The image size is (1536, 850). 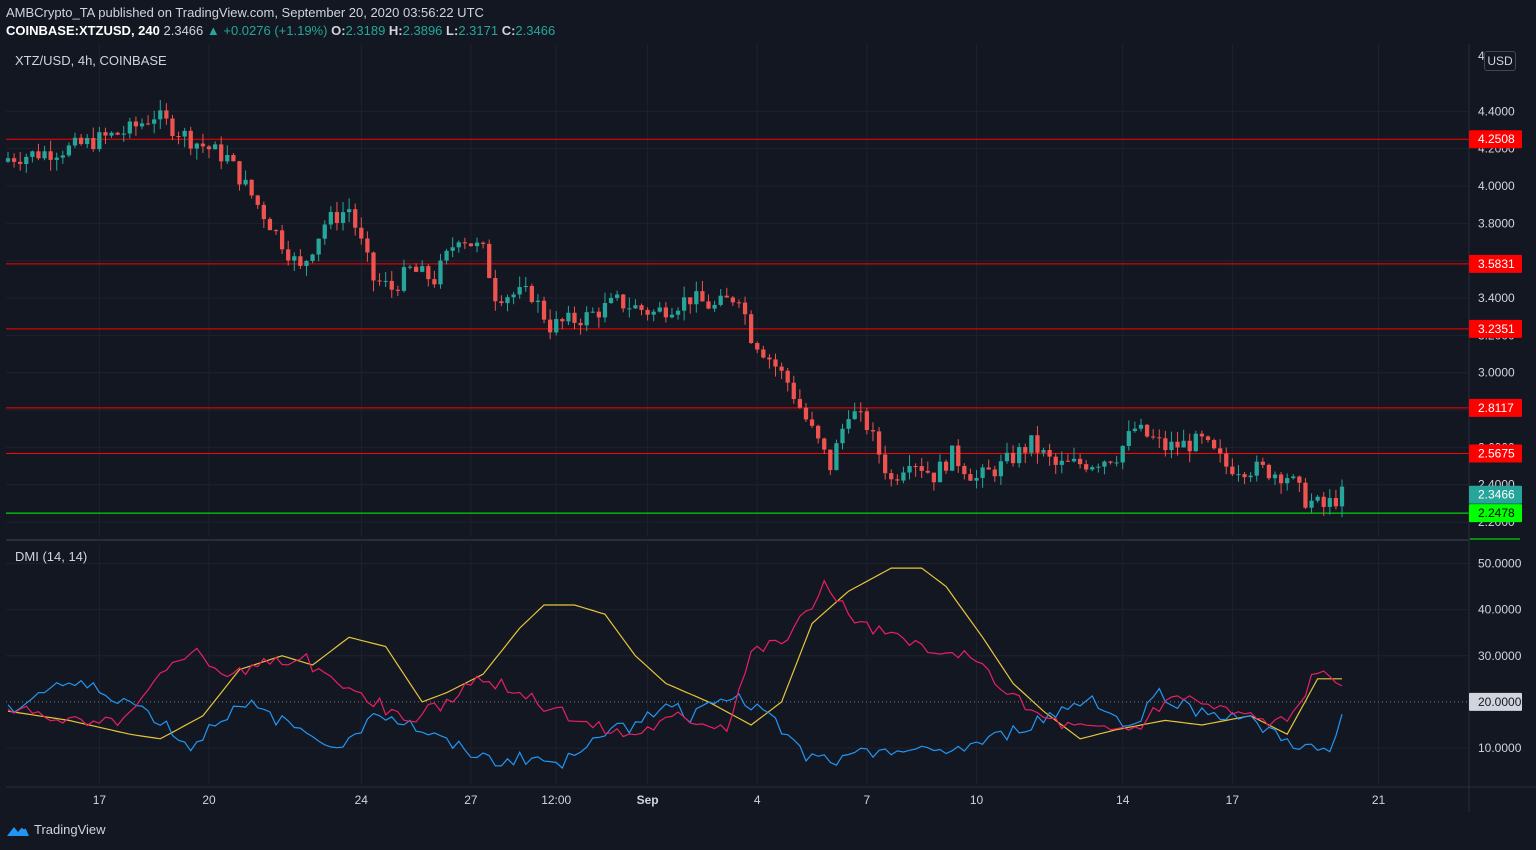 What do you see at coordinates (648, 800) in the screenshot?
I see `time-tick-label: Sep` at bounding box center [648, 800].